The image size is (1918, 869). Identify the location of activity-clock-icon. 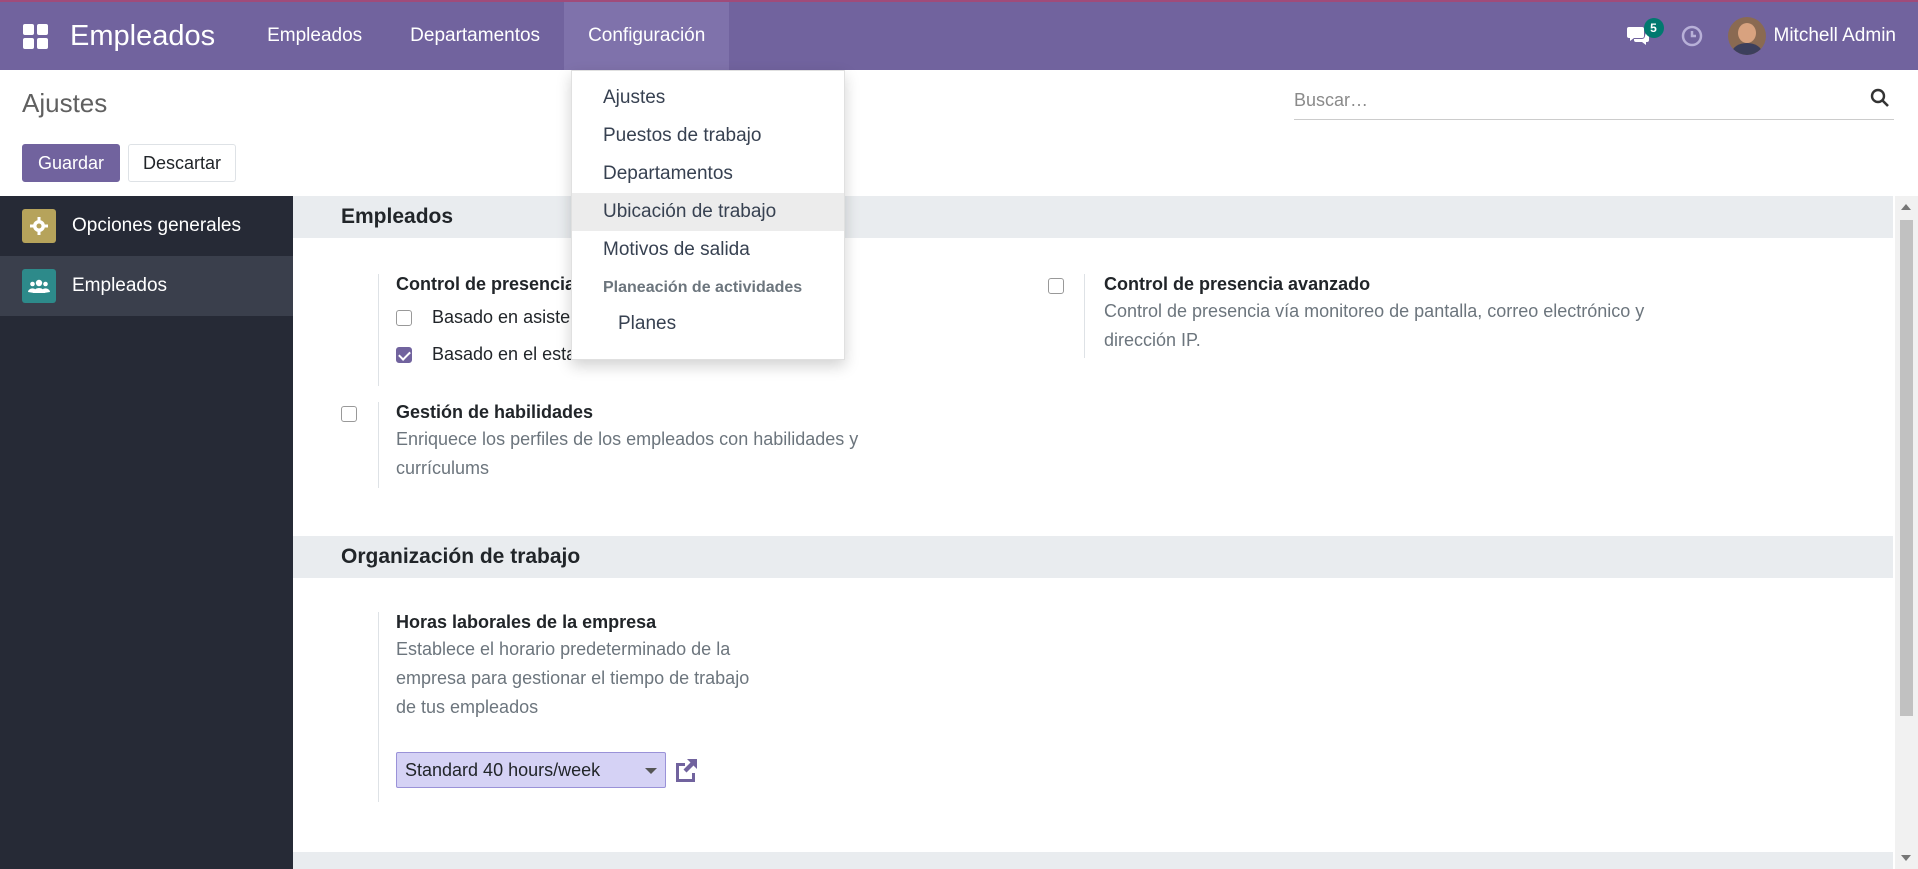
(1692, 36).